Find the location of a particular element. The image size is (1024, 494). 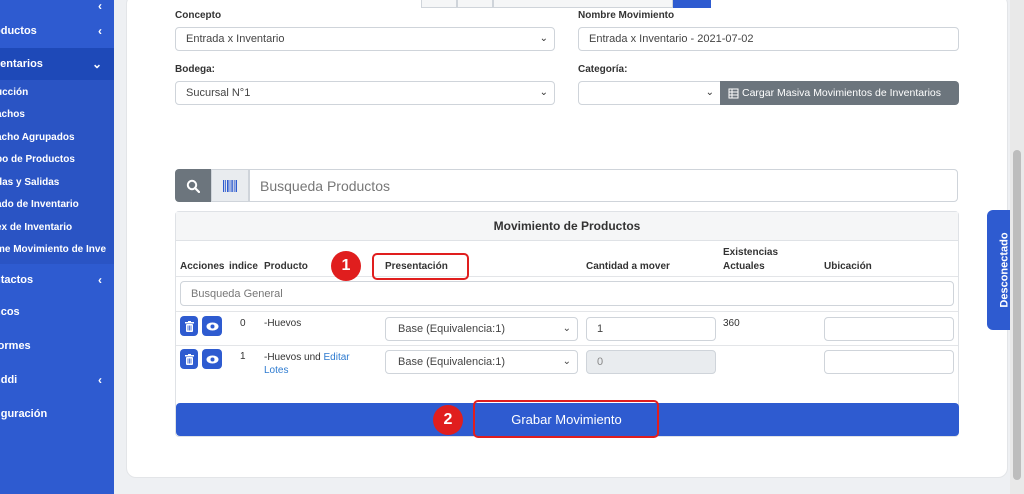

sidebar-subitem-informe-movimiento: me Movimiento de Inve is located at coordinates (57, 249).